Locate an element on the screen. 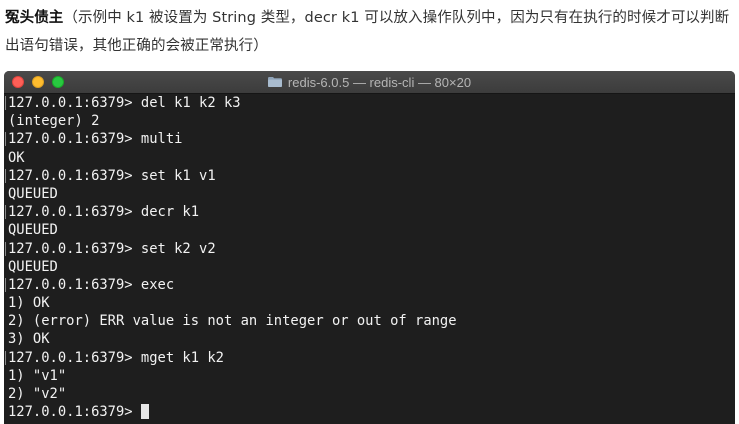 This screenshot has height=424, width=739. folder-icon is located at coordinates (274, 82).